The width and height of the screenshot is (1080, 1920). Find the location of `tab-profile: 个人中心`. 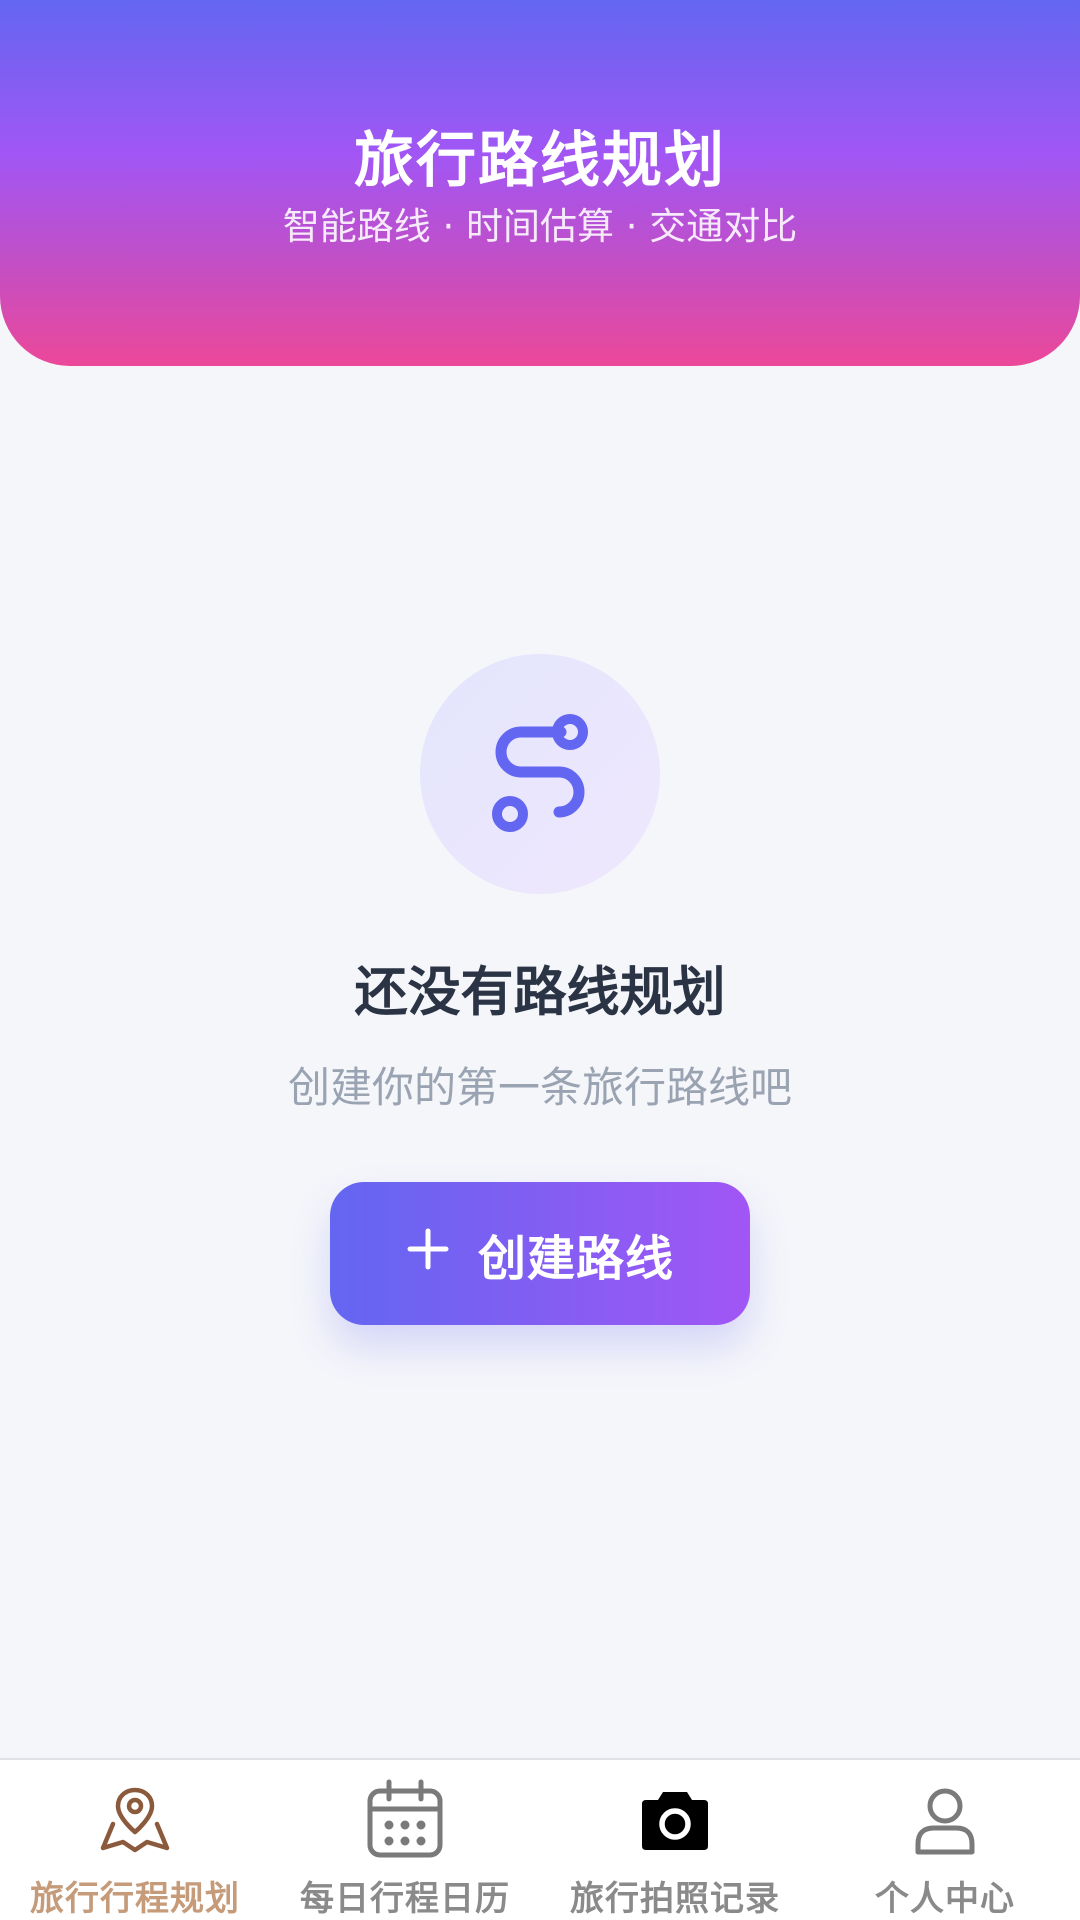

tab-profile: 个人中心 is located at coordinates (945, 1840).